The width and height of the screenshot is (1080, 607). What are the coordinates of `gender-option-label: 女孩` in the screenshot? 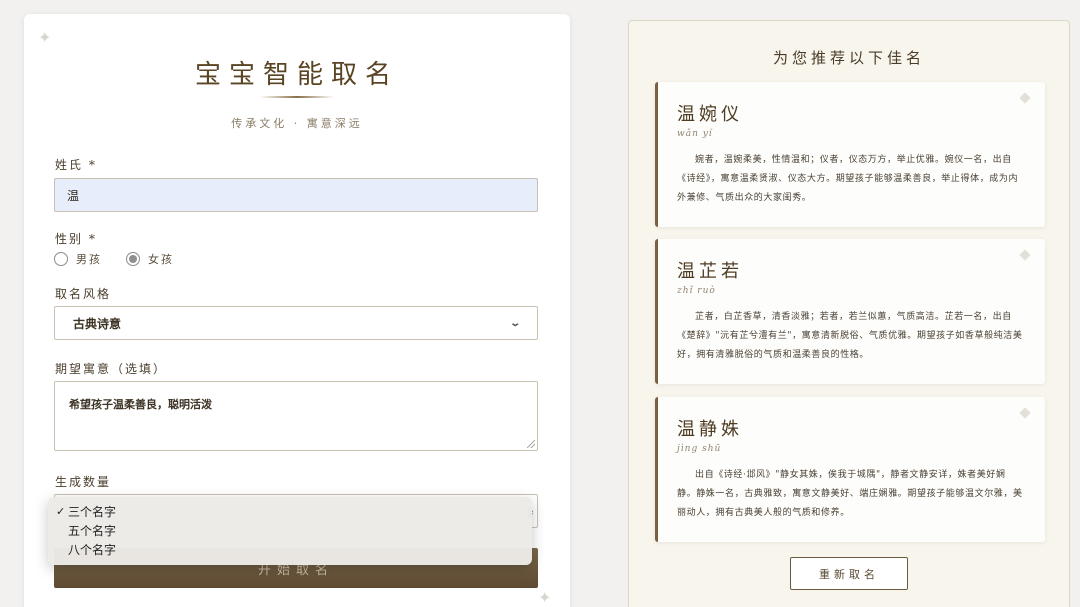 It's located at (161, 259).